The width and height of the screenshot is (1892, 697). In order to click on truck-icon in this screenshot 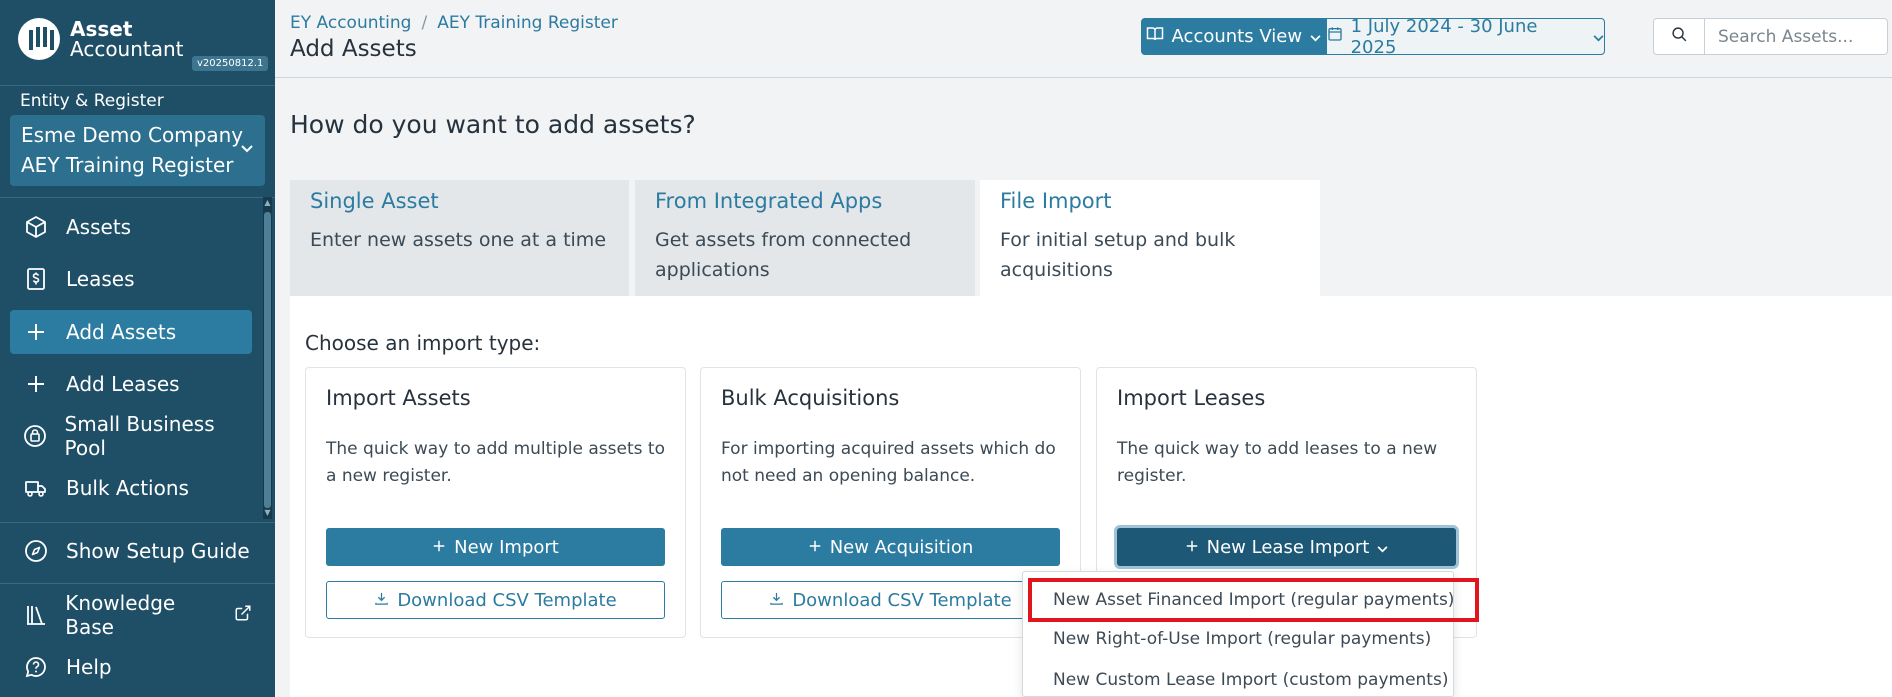, I will do `click(36, 488)`.